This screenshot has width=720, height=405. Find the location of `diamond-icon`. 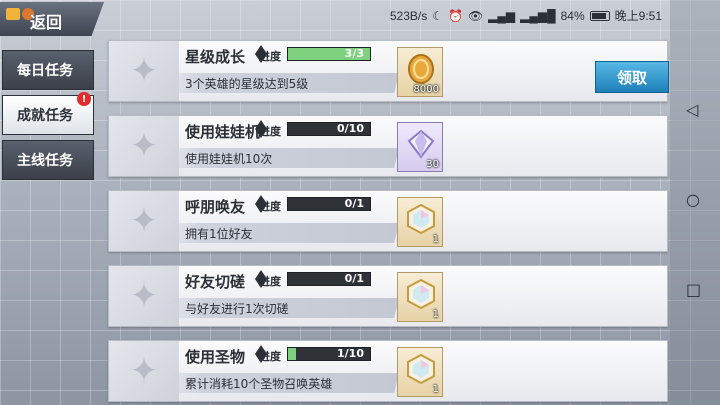

diamond-icon is located at coordinates (421, 144).